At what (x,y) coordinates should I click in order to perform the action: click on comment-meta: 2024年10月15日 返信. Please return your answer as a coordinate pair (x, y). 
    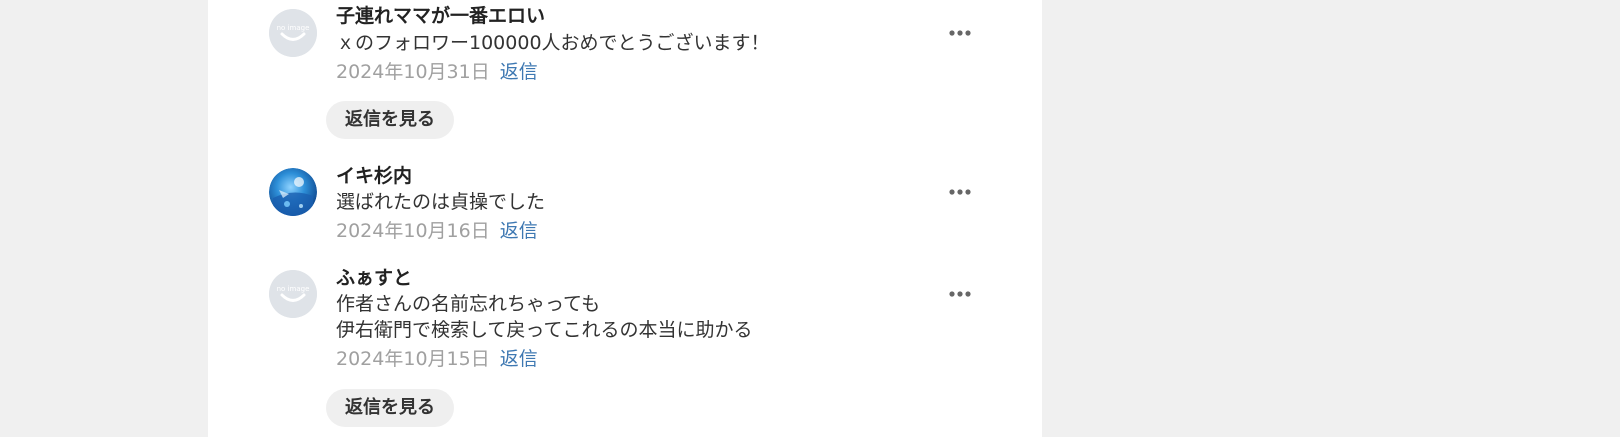
    Looking at the image, I should click on (437, 359).